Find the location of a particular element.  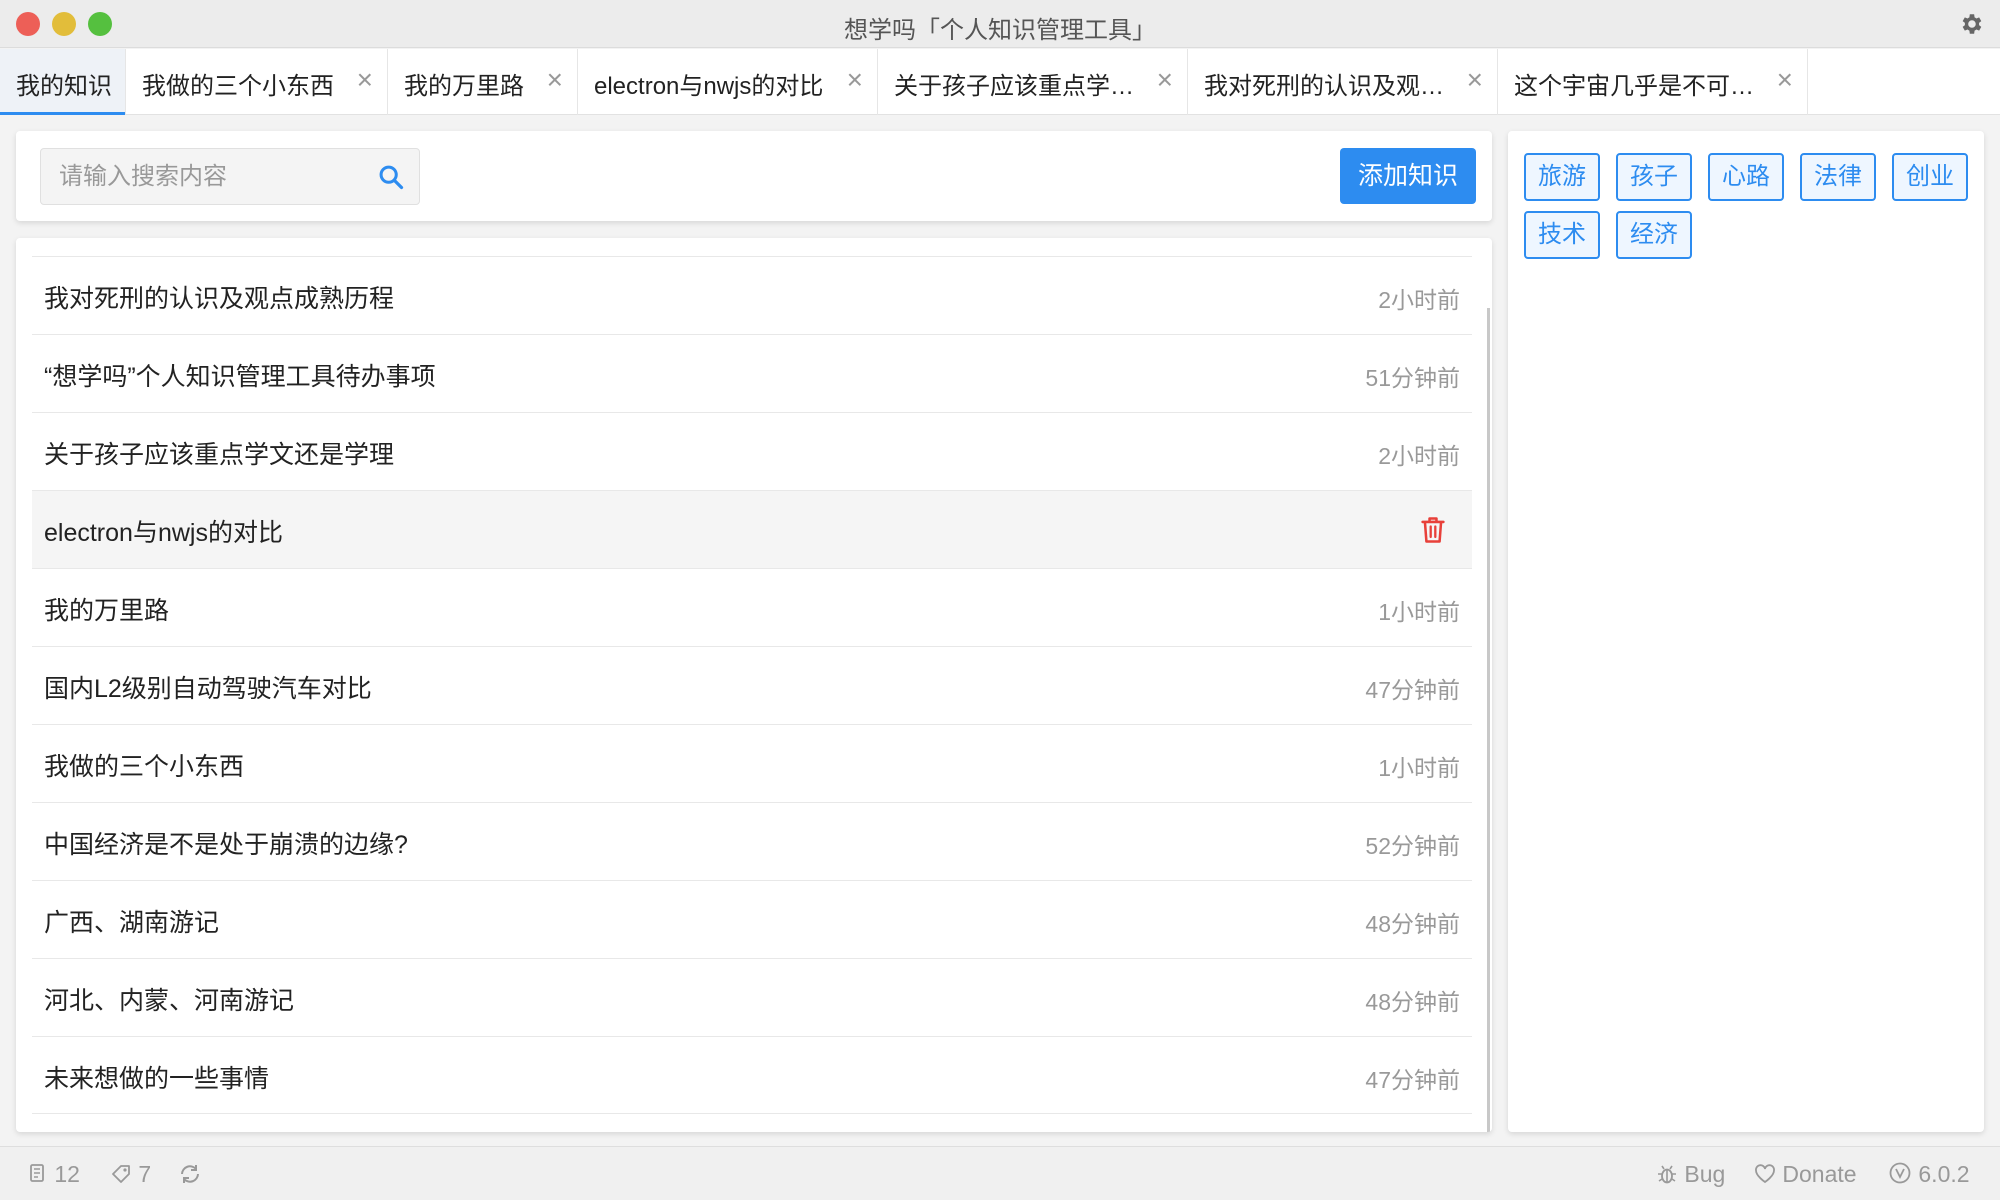

tab-label: 我的知识 is located at coordinates (64, 86).